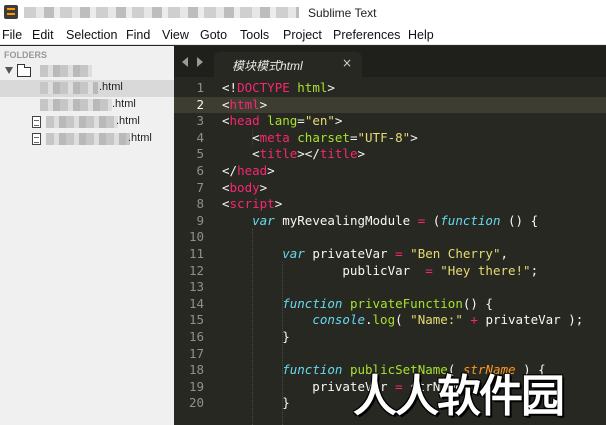  I want to click on tab-bar: 模块模式html ×, so click(390, 61).